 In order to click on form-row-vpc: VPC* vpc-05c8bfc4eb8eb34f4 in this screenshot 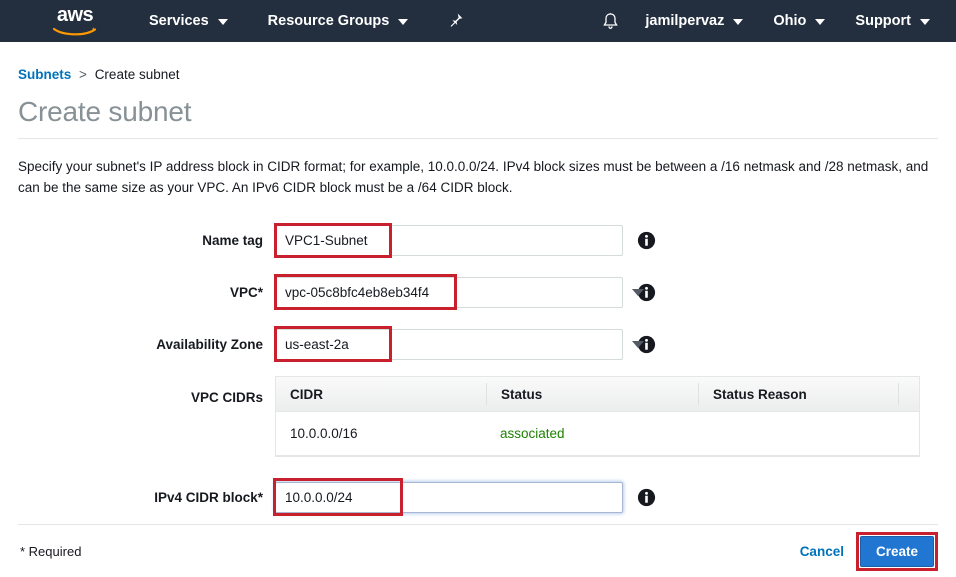, I will do `click(478, 292)`.